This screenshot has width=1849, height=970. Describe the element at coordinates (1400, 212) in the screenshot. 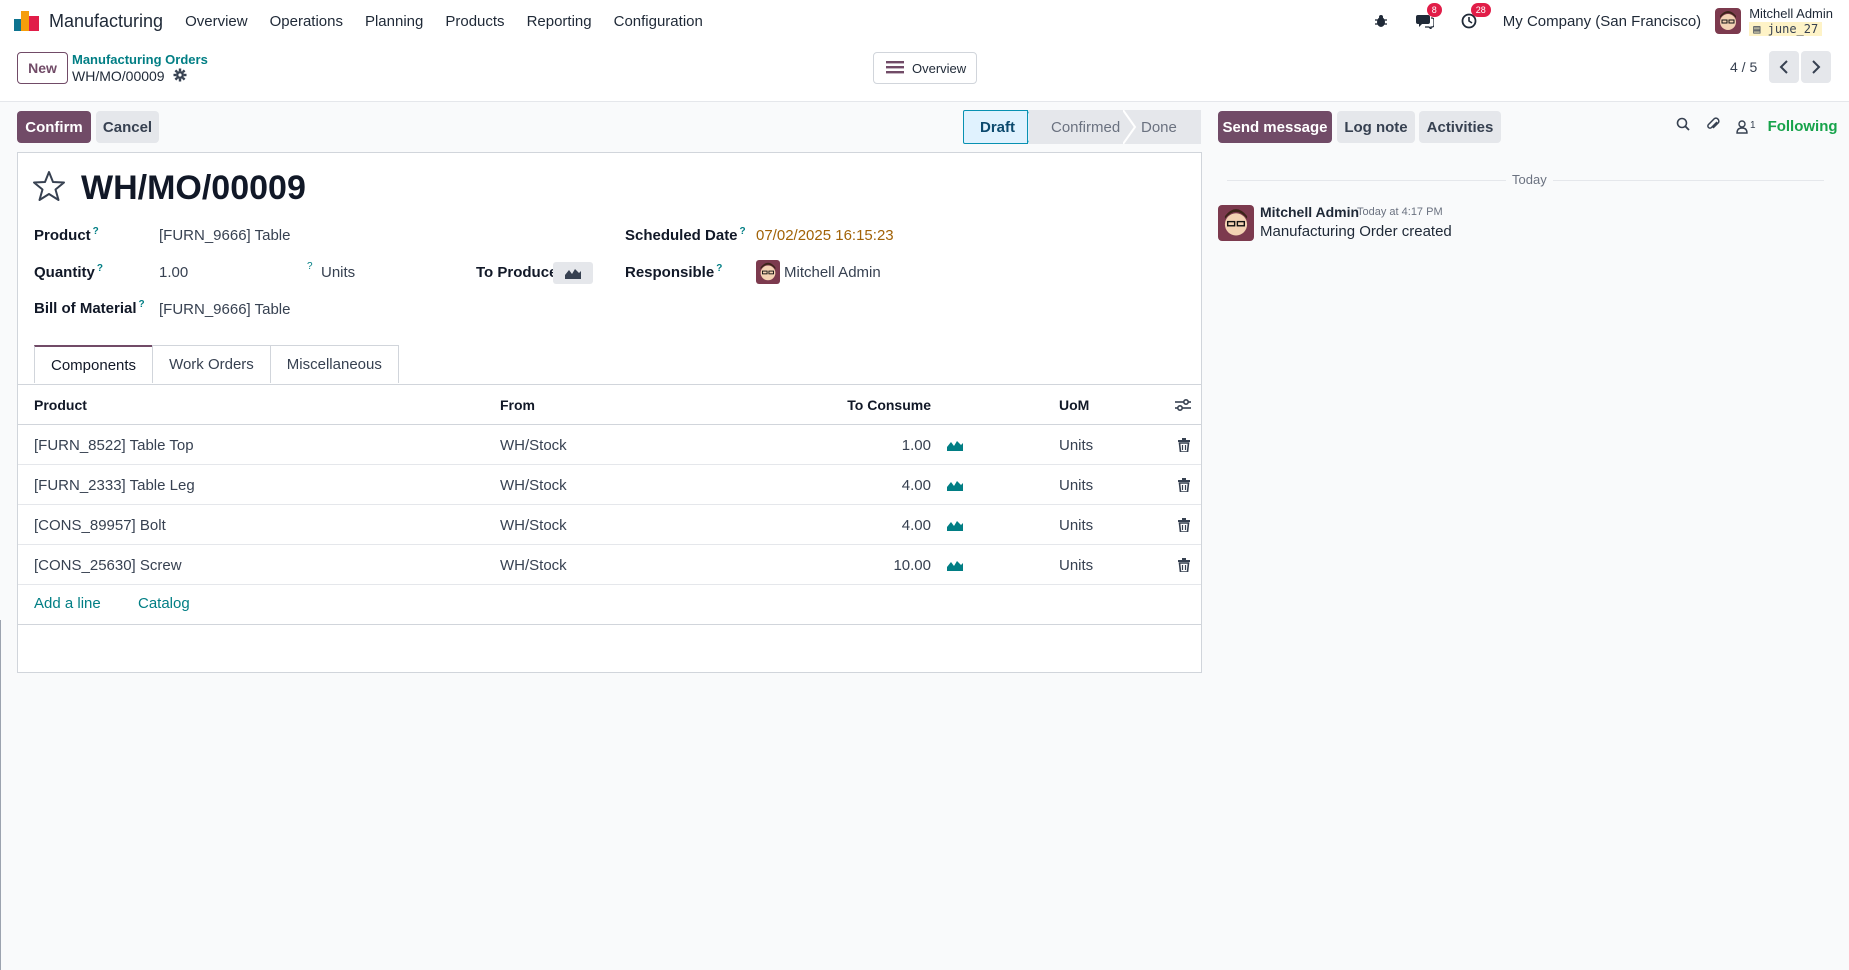

I see `message-time: Today at 4:17 PM` at that location.